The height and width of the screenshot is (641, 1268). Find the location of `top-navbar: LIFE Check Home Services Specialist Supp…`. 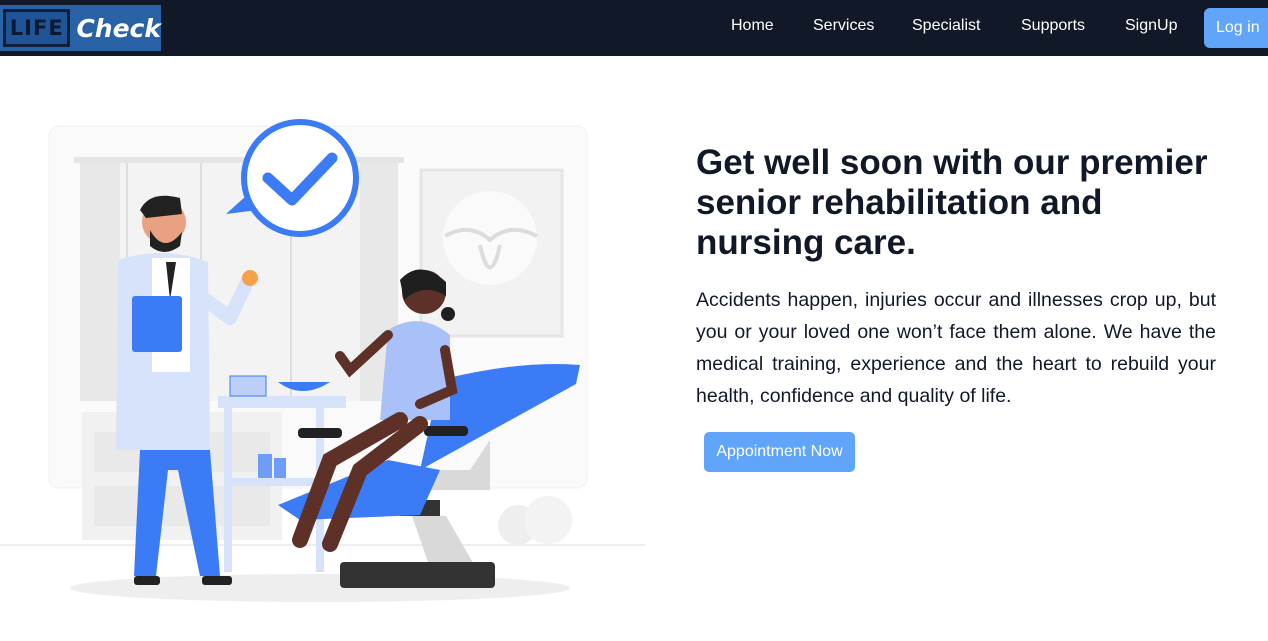

top-navbar: LIFE Check Home Services Specialist Supp… is located at coordinates (634, 28).